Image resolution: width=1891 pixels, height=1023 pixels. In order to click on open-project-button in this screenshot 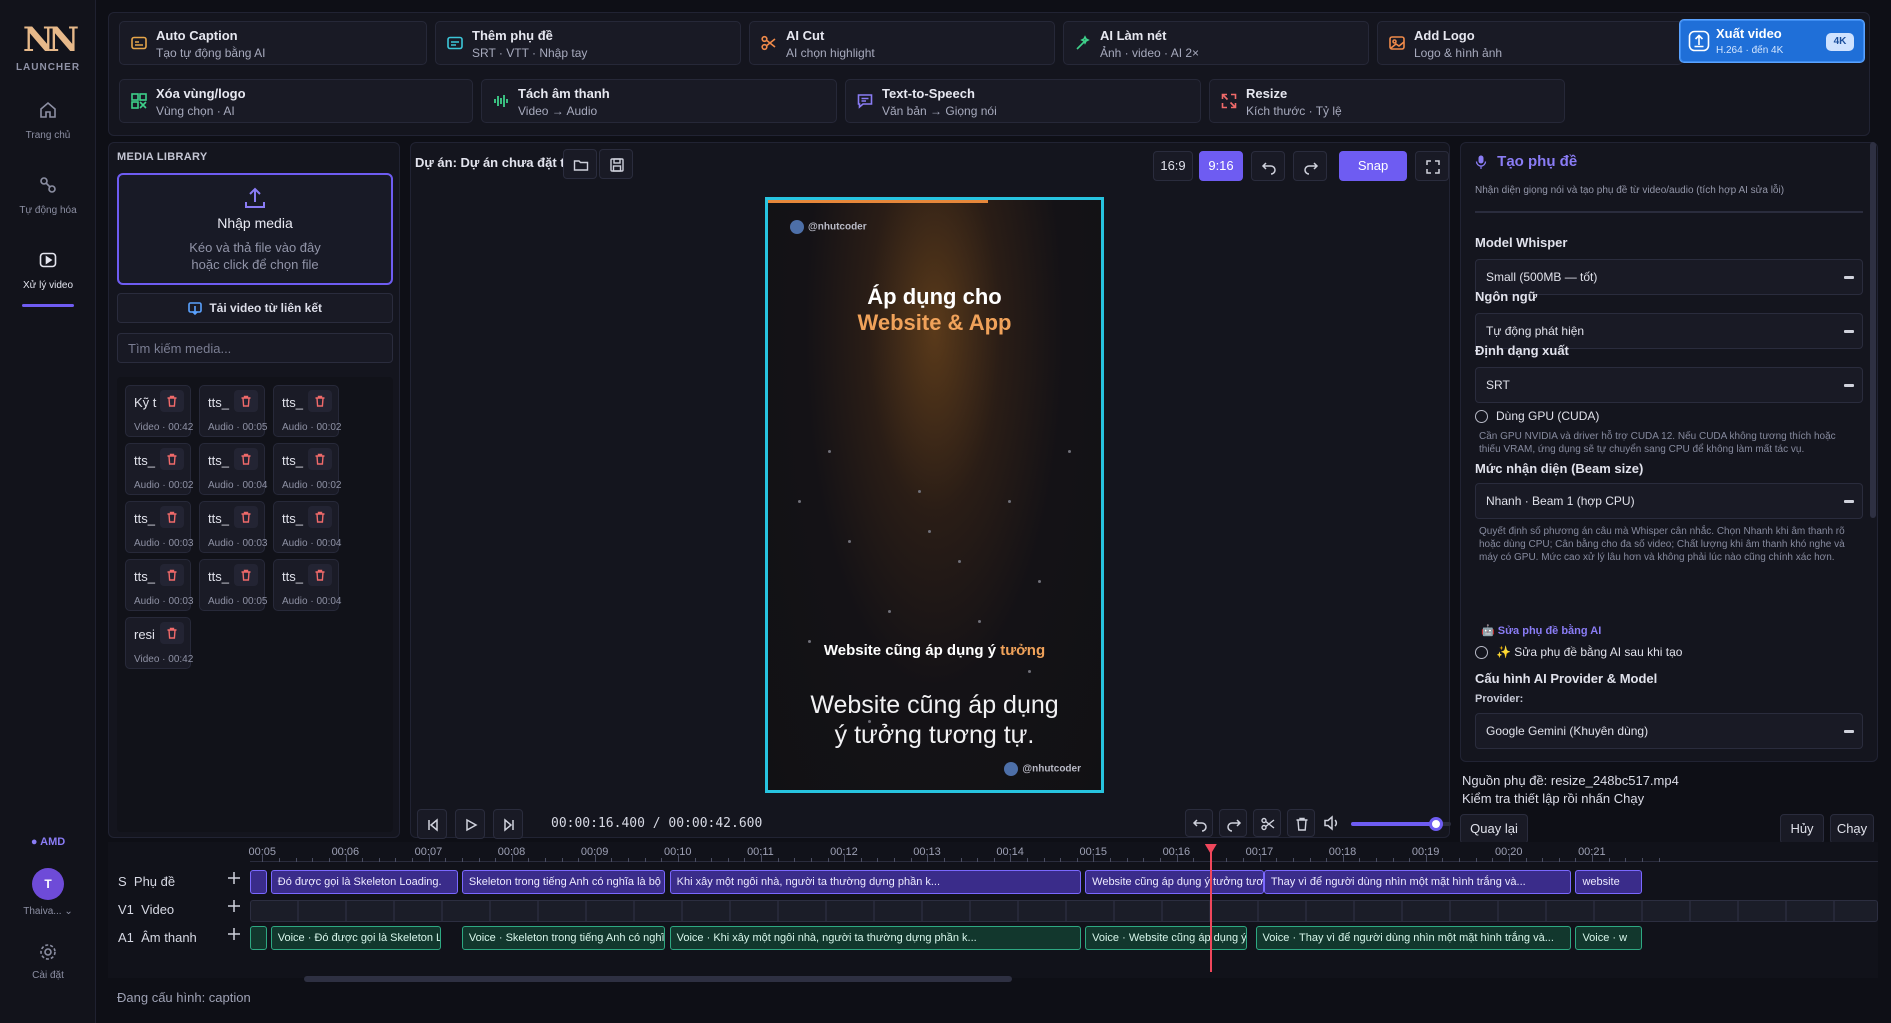, I will do `click(580, 164)`.